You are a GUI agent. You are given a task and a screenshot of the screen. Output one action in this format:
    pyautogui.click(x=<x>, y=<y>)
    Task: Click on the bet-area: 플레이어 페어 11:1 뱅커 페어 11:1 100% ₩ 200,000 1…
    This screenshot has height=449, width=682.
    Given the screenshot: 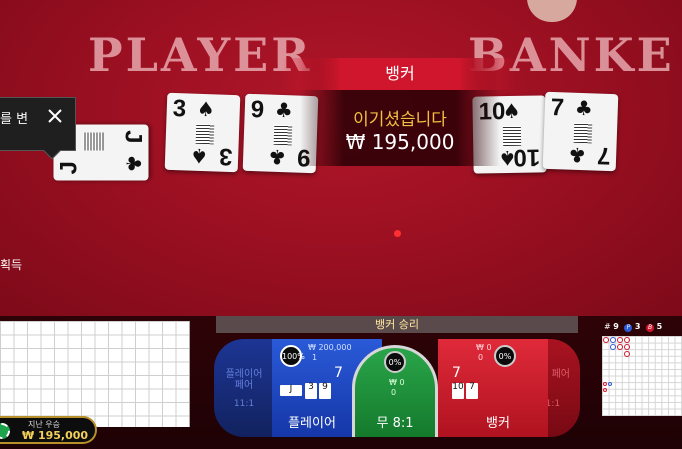 What is the action you would take?
    pyautogui.click(x=395, y=391)
    